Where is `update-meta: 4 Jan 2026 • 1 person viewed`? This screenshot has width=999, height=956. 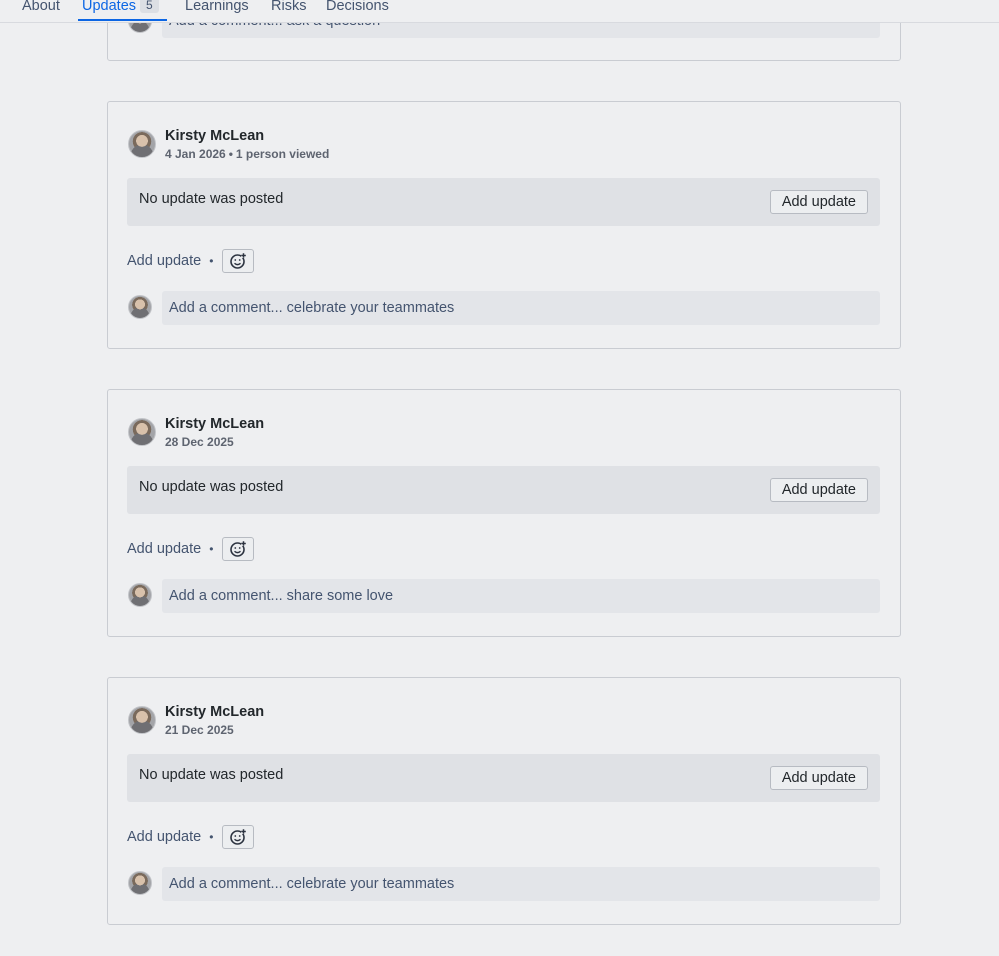 update-meta: 4 Jan 2026 • 1 person viewed is located at coordinates (247, 154).